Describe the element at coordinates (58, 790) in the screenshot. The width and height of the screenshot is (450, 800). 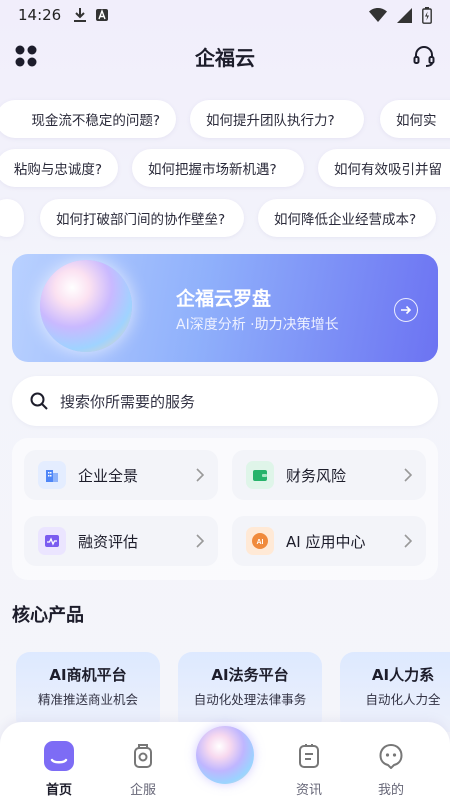
I see `tab-label: 首页` at that location.